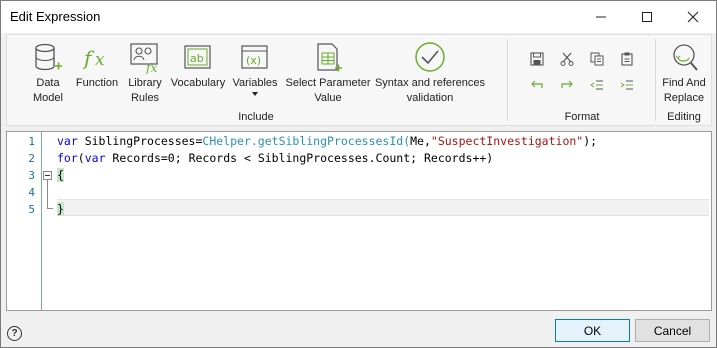  I want to click on table-param-icon, so click(328, 58).